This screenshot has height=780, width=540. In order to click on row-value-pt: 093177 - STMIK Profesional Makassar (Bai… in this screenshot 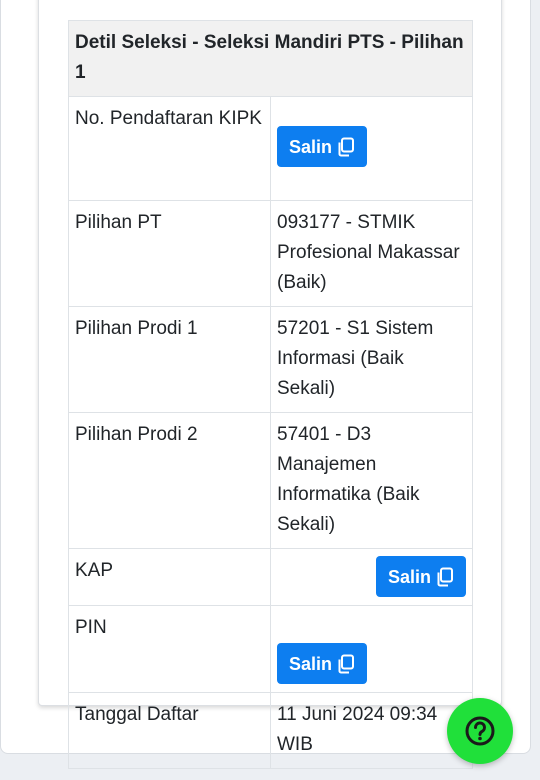, I will do `click(371, 253)`.